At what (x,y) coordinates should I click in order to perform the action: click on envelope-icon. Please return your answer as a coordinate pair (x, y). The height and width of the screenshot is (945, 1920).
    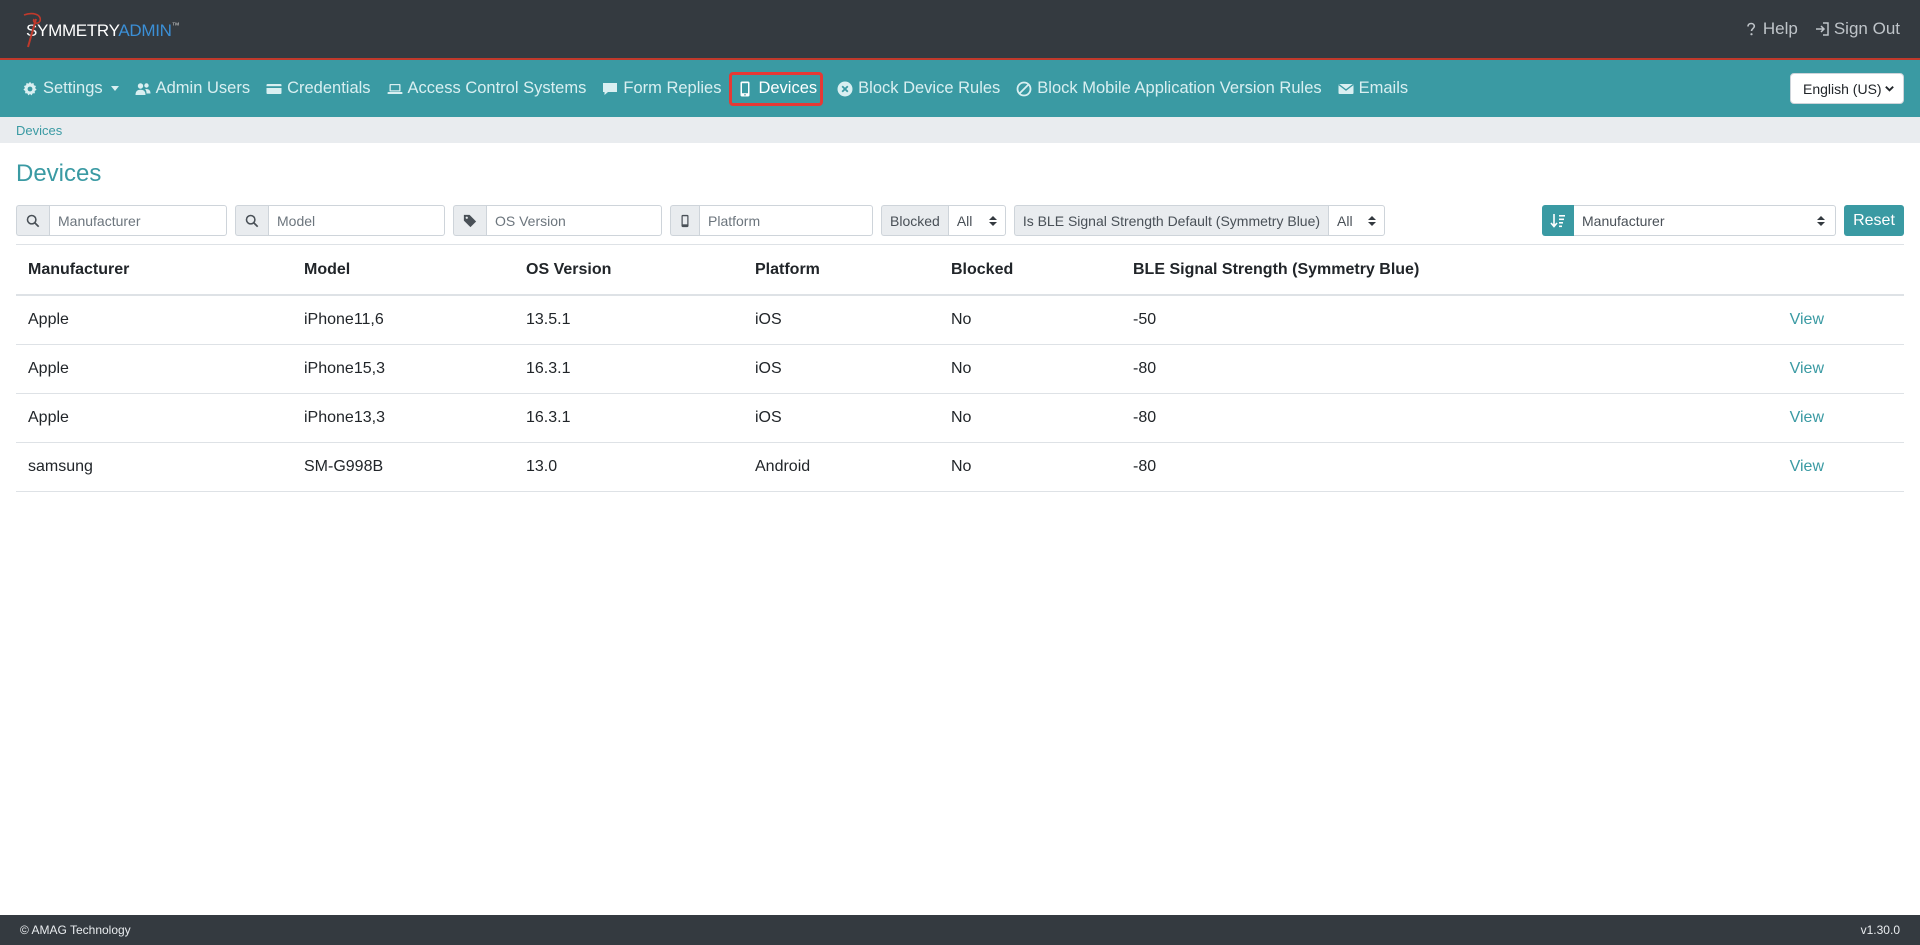
    Looking at the image, I should click on (1346, 88).